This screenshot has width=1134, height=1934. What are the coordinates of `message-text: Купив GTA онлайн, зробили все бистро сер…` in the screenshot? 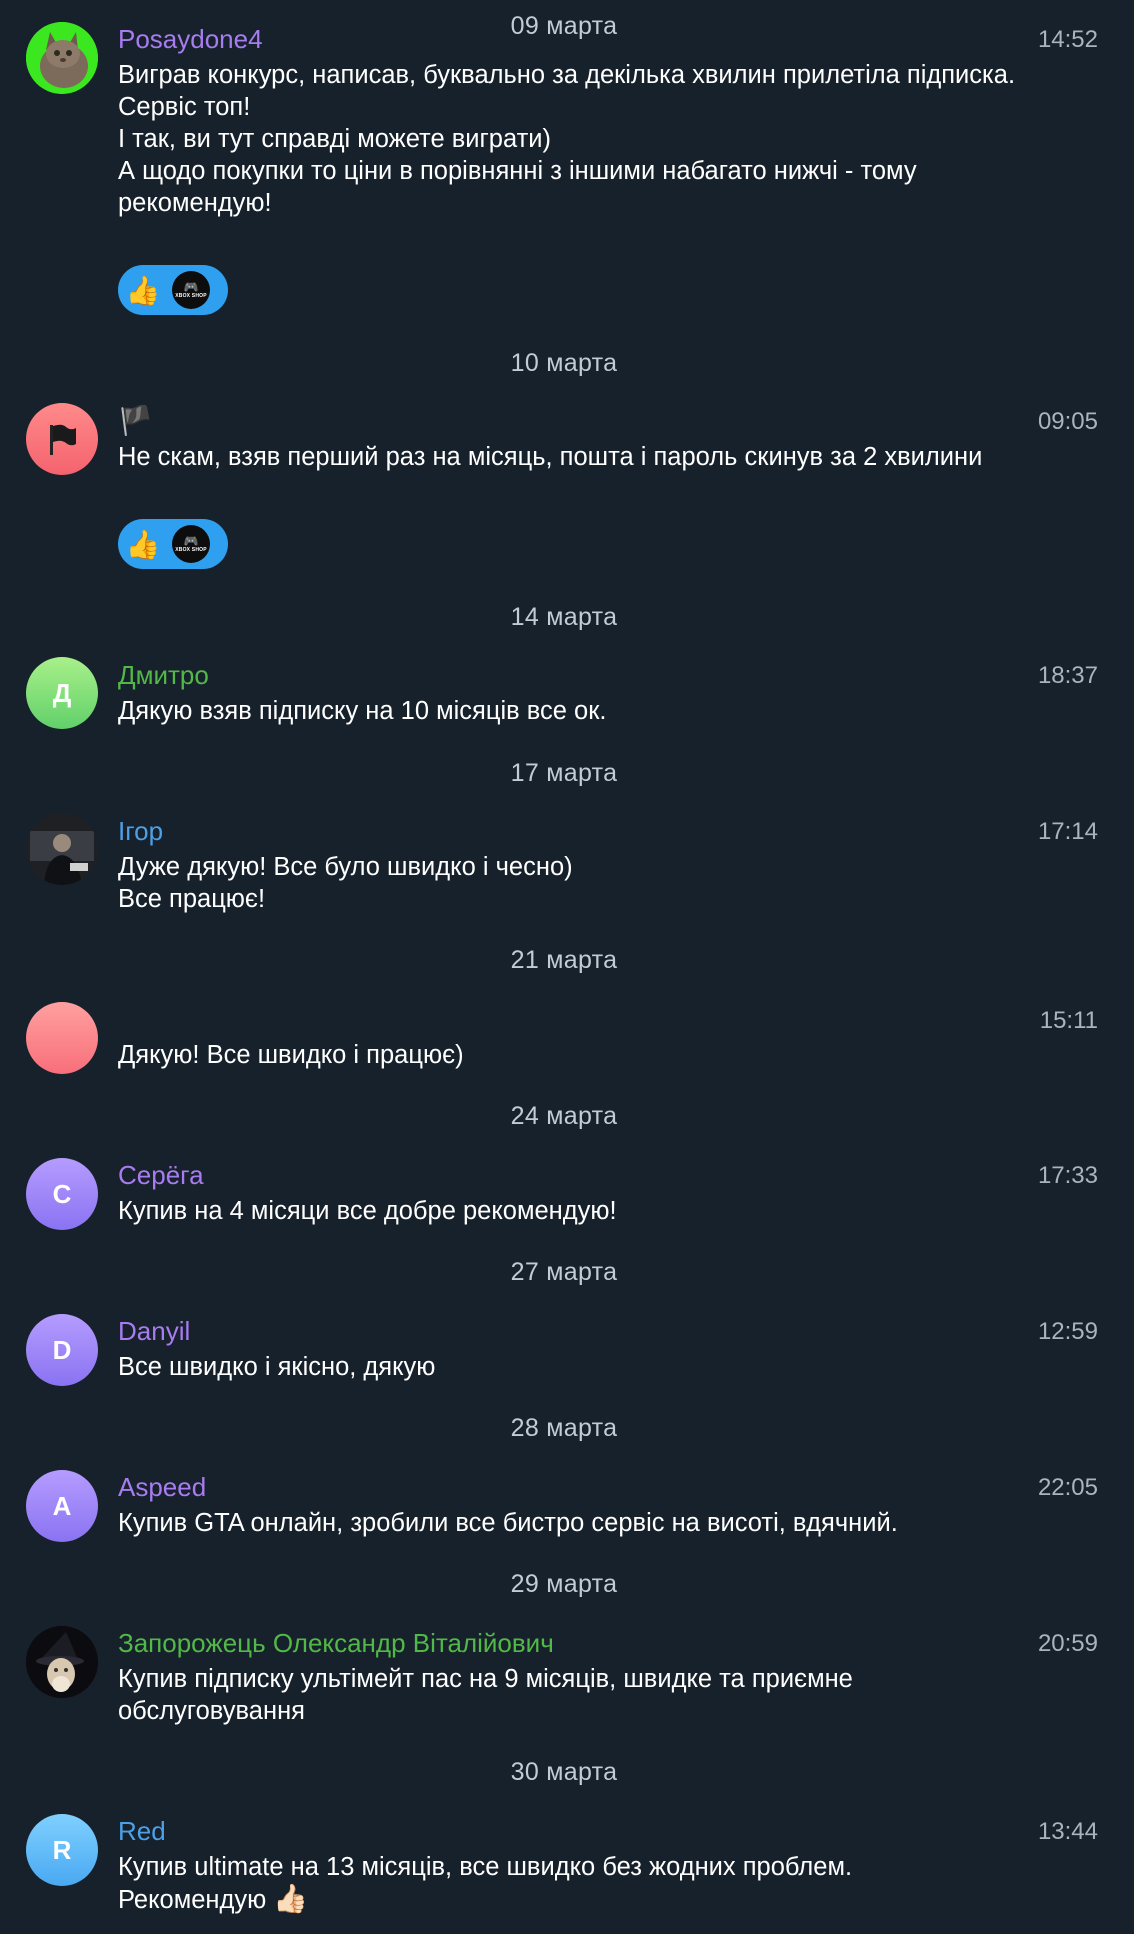 It's located at (508, 1523).